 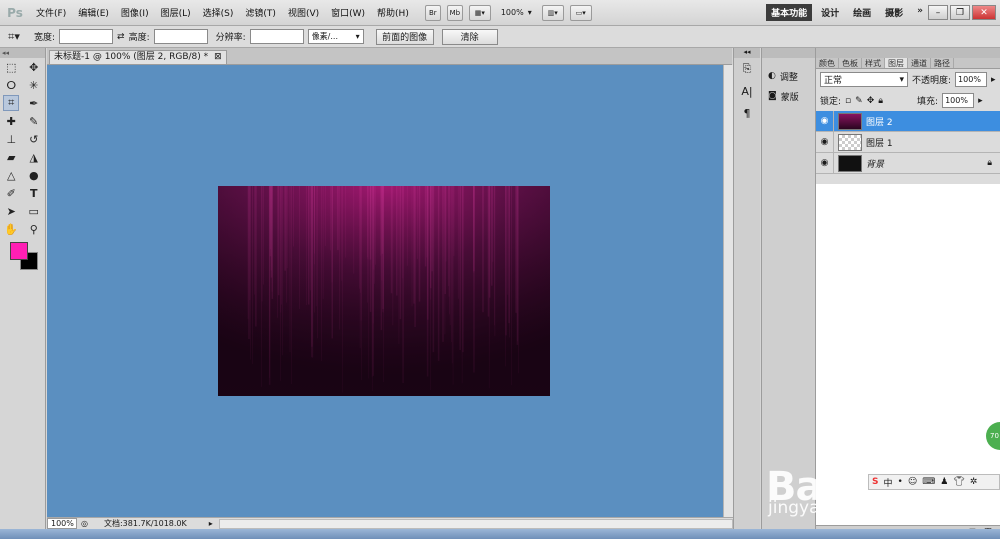 What do you see at coordinates (908, 121) in the screenshot?
I see `layer-row: ◉ 图层 2` at bounding box center [908, 121].